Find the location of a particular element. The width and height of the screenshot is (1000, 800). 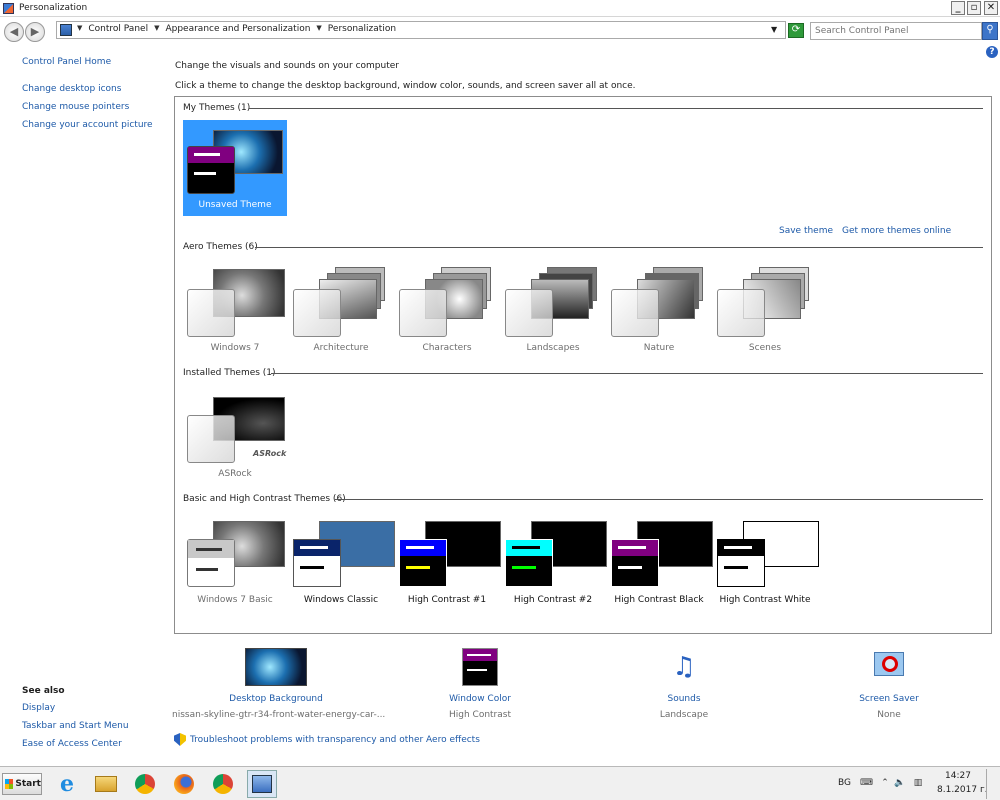

theme-windows-classic: Windows Classic is located at coordinates (342, 563).